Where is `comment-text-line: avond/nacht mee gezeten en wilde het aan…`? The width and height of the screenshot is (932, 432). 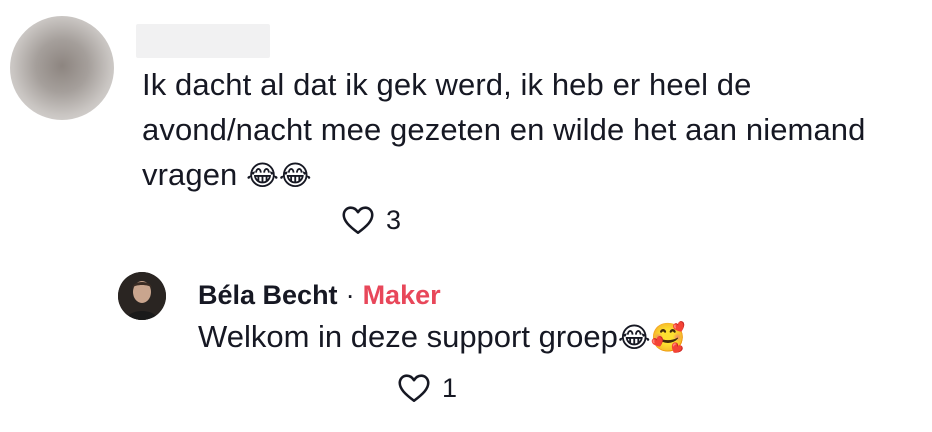
comment-text-line: avond/nacht mee gezeten en wilde het aan… is located at coordinates (504, 129).